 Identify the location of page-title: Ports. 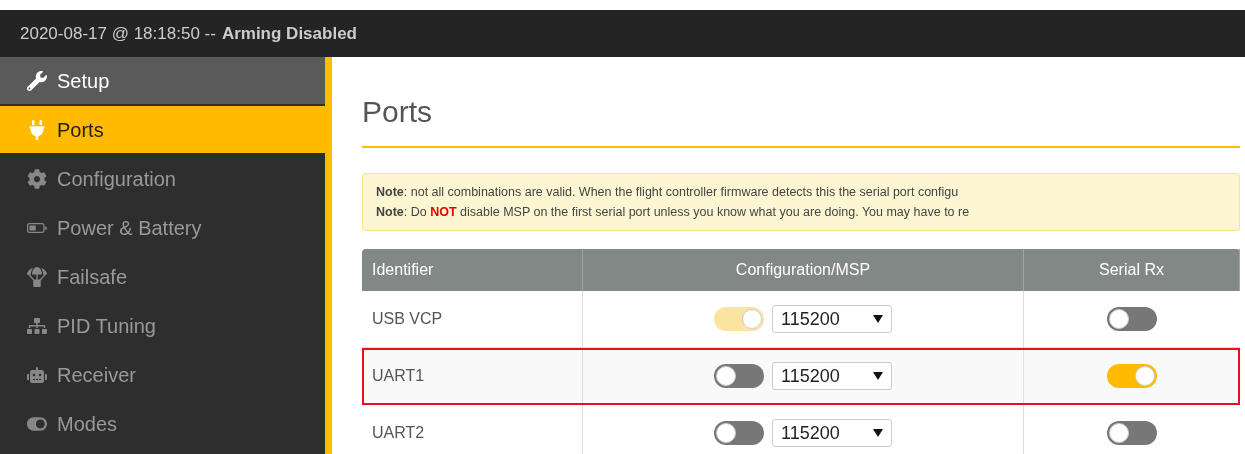
(801, 118).